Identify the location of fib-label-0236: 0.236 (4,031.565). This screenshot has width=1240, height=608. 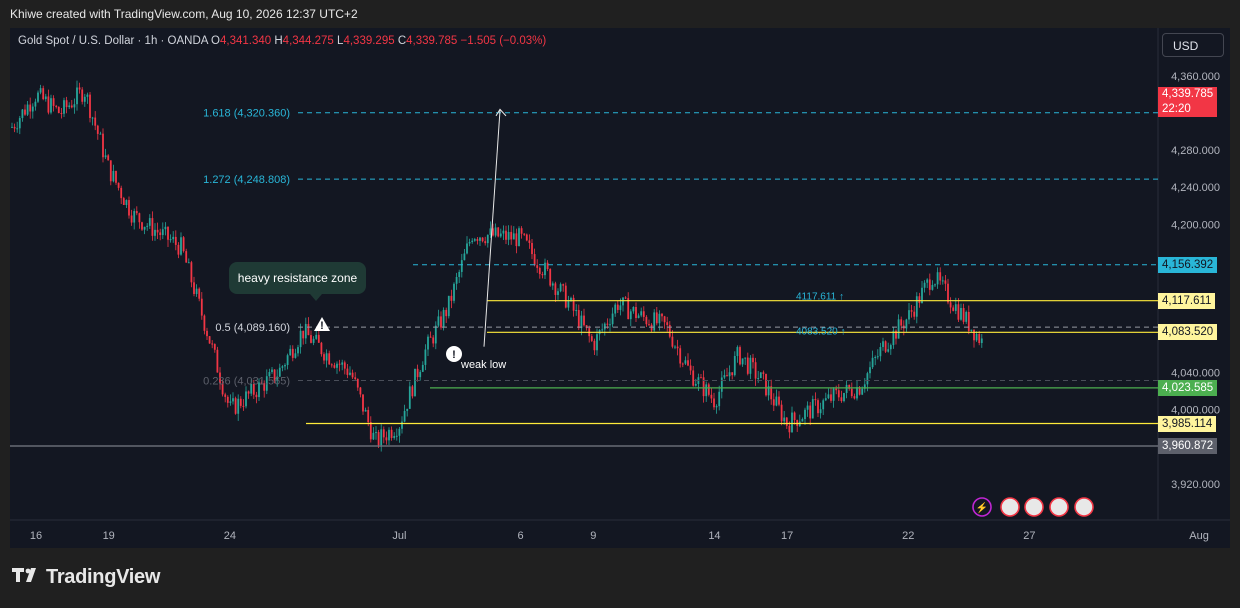
(246, 381).